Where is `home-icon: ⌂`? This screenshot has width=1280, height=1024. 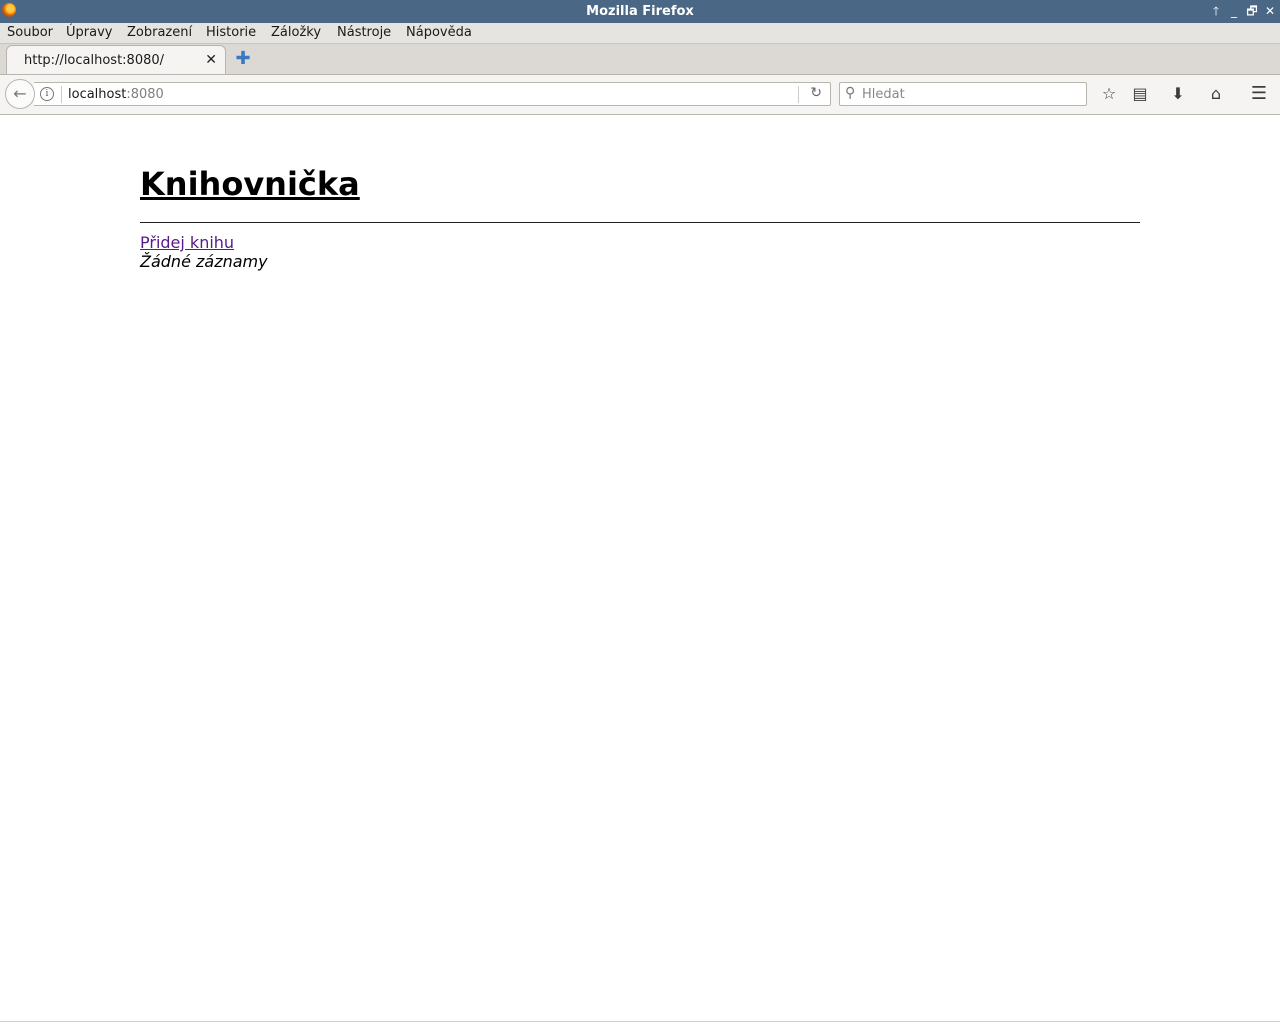
home-icon: ⌂ is located at coordinates (1216, 94).